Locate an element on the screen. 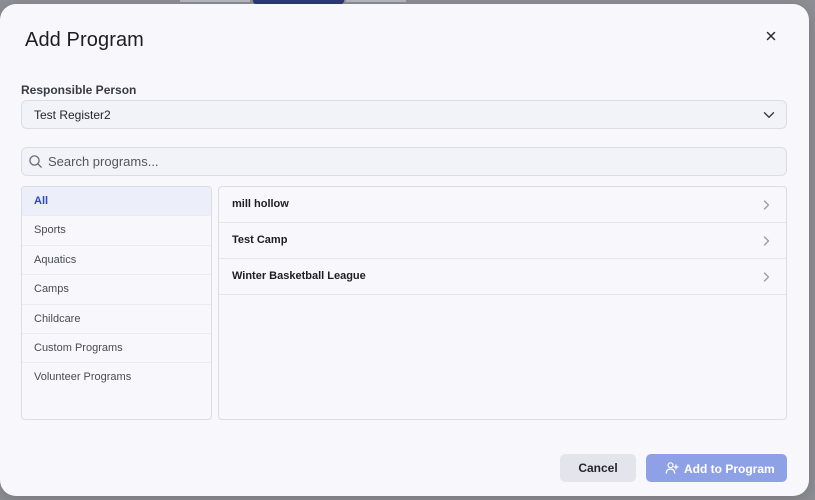 The height and width of the screenshot is (500, 815). category-item-aquatics: Aquatics is located at coordinates (116, 261).